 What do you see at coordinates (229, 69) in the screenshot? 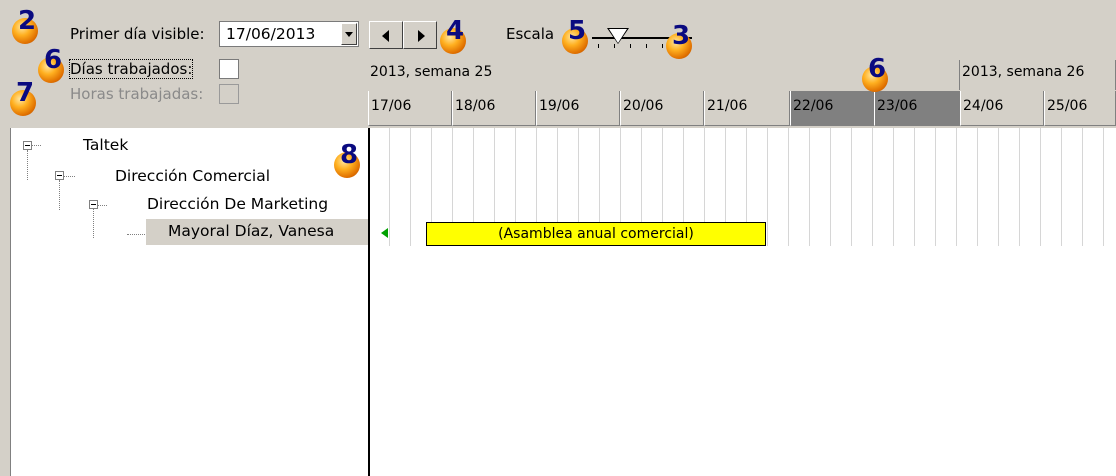
I see `worked-days-checkbox` at bounding box center [229, 69].